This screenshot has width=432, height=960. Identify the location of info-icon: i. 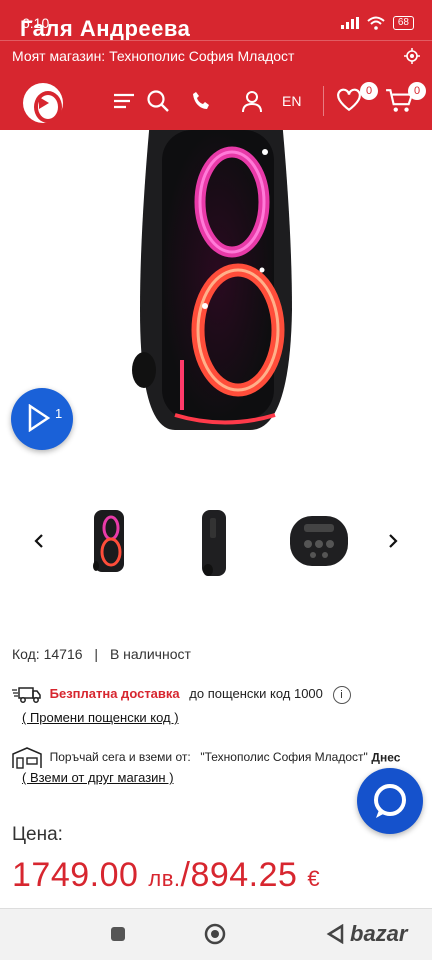
(341, 695).